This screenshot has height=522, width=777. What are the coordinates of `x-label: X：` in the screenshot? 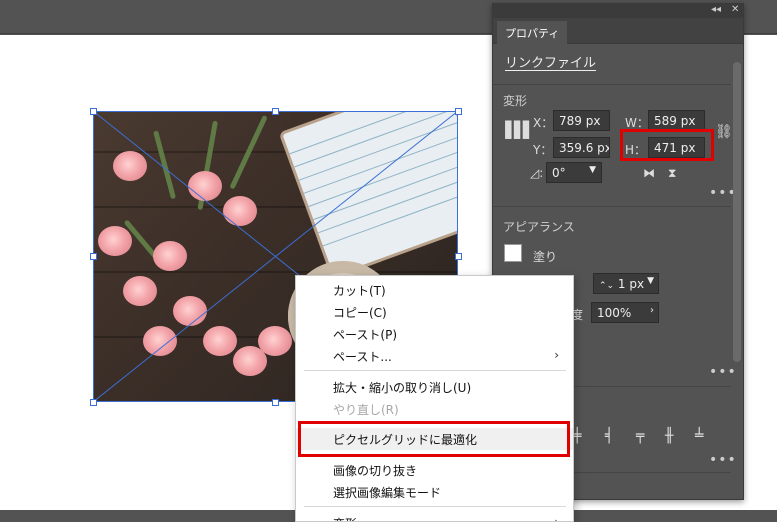 It's located at (543, 123).